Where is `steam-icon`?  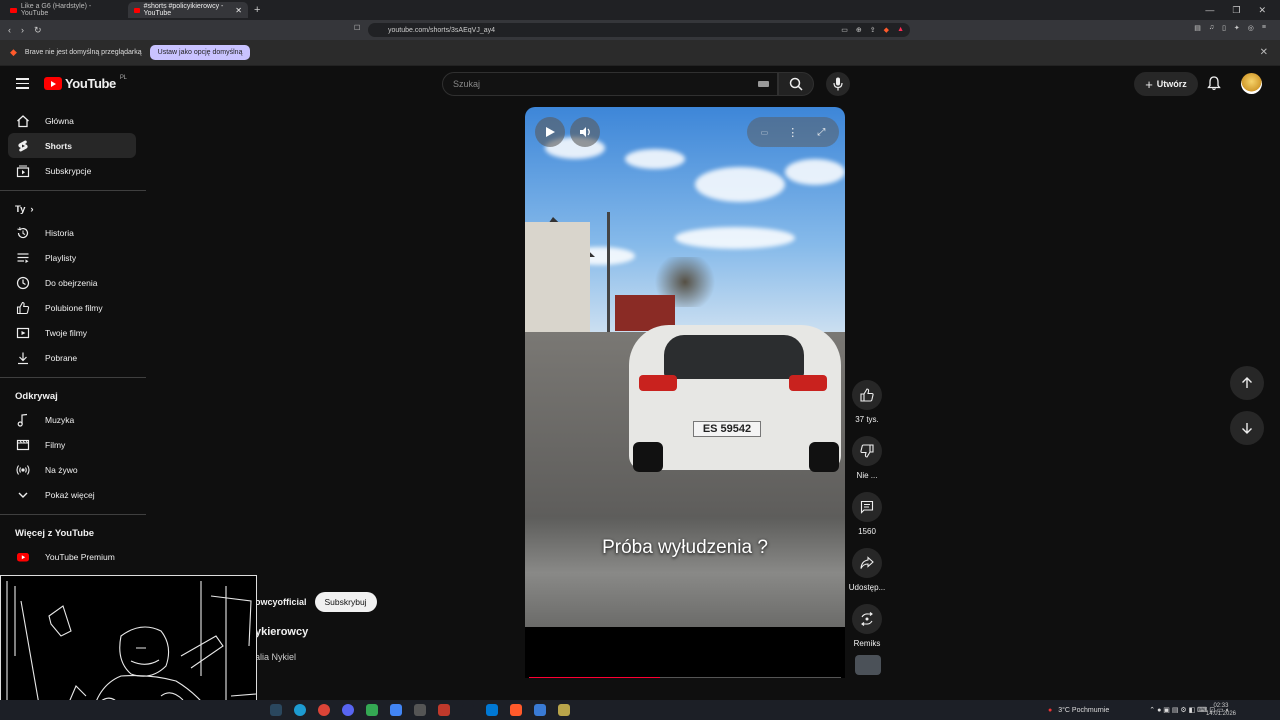 steam-icon is located at coordinates (276, 710).